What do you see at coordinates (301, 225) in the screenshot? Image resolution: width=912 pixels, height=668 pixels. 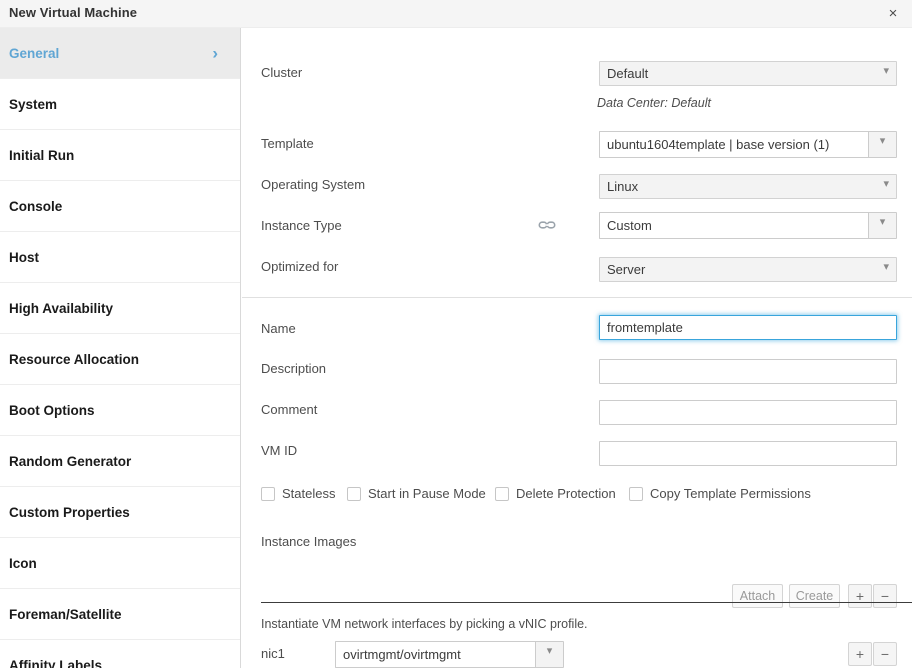 I see `instance-type-label: Instance Type` at bounding box center [301, 225].